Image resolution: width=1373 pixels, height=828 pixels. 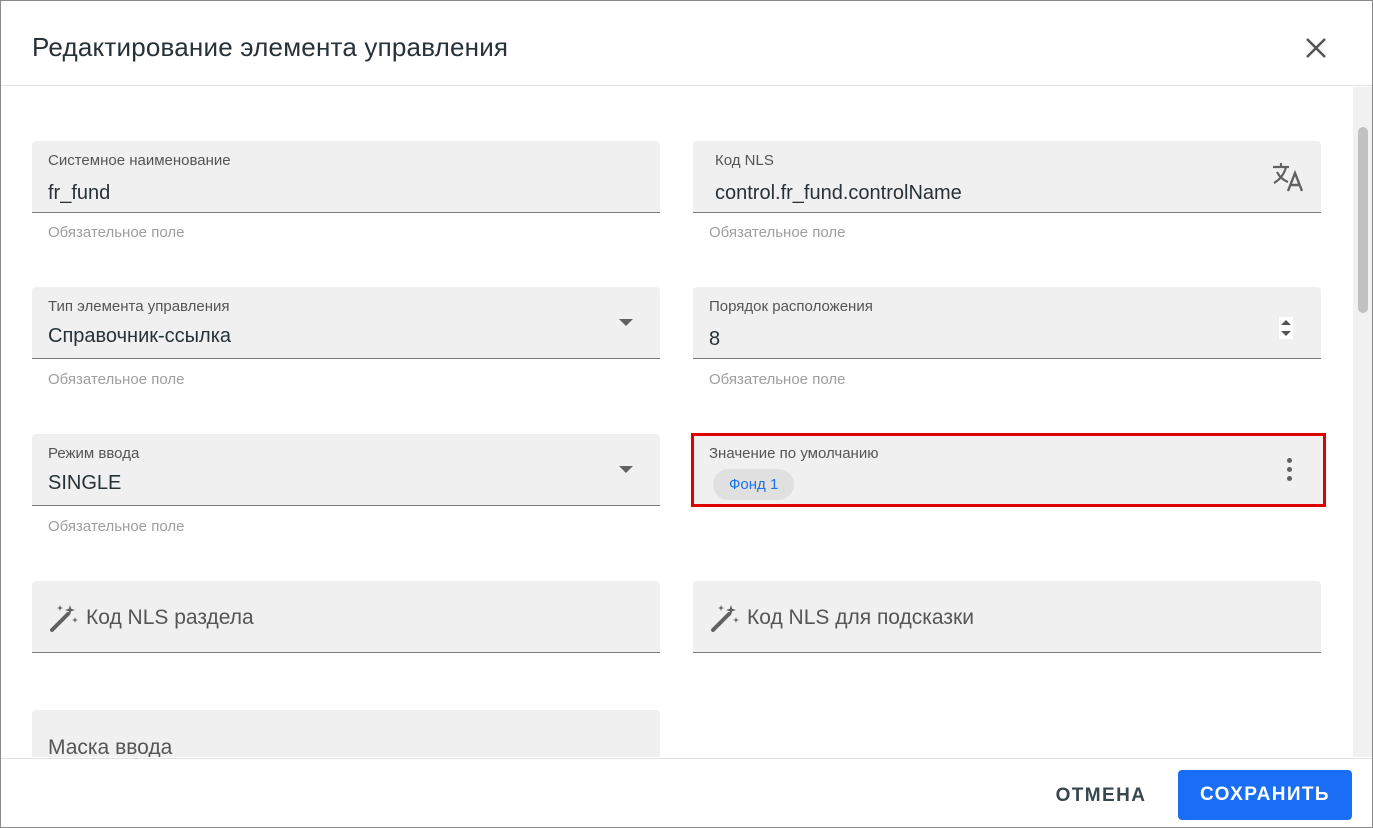 I want to click on control-type-label: Тип элемента управления, so click(x=139, y=306).